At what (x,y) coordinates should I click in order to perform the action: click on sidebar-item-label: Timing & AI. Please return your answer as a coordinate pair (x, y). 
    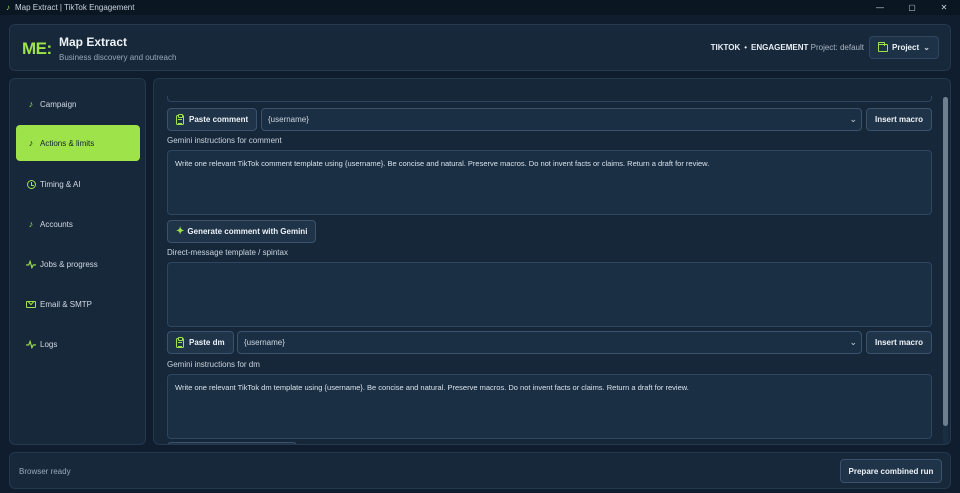
    Looking at the image, I should click on (60, 184).